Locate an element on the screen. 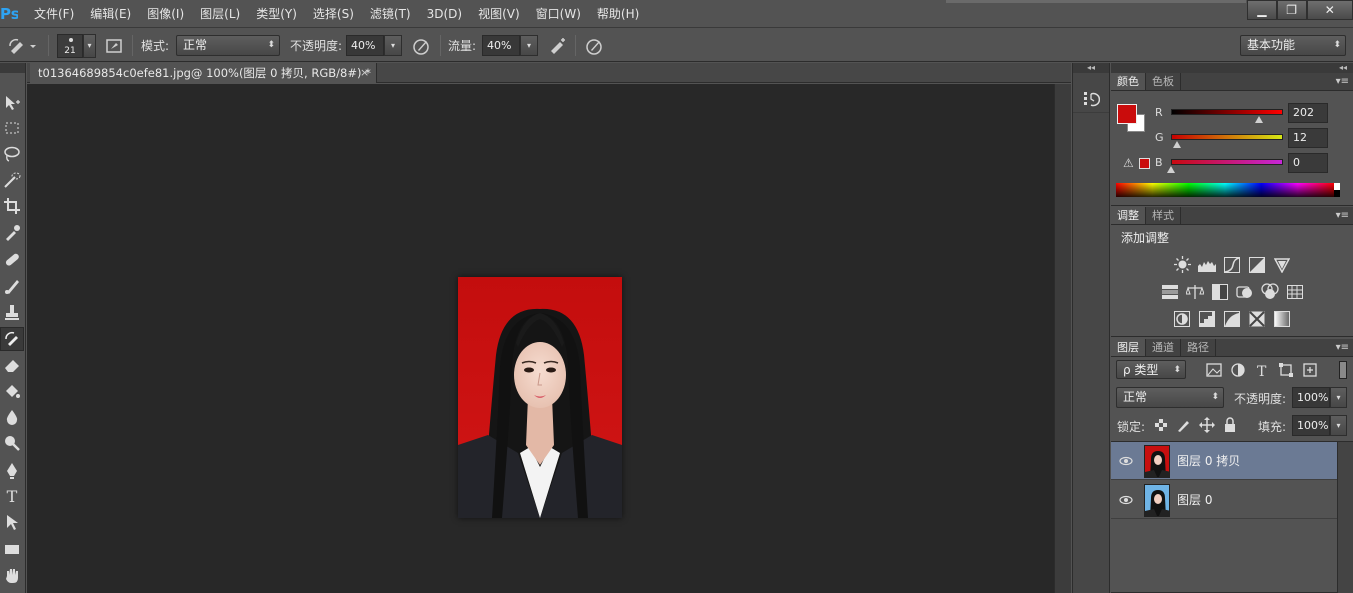  close-window-button: ✕ is located at coordinates (1329, 10).